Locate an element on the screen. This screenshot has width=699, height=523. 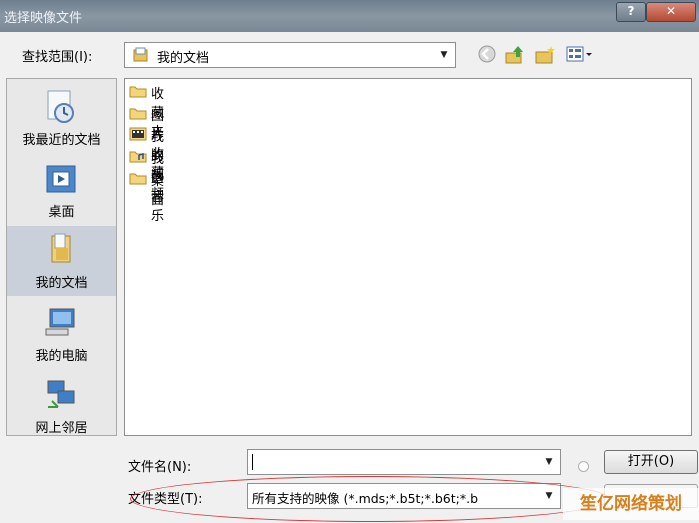
places-bar: 我最近的文档 桌面 我的文档 我的电脑 网上邻居 is located at coordinates (61, 257).